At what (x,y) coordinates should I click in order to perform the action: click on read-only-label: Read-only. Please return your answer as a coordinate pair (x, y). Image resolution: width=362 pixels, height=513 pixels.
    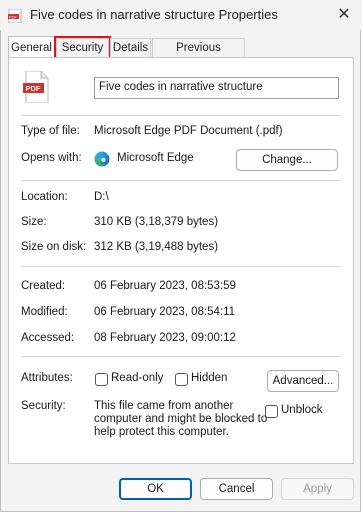
    Looking at the image, I should click on (137, 378).